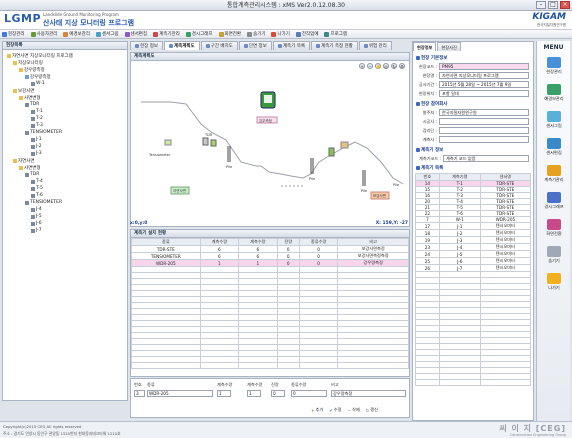  I want to click on minimize-button: –, so click(541, 5).